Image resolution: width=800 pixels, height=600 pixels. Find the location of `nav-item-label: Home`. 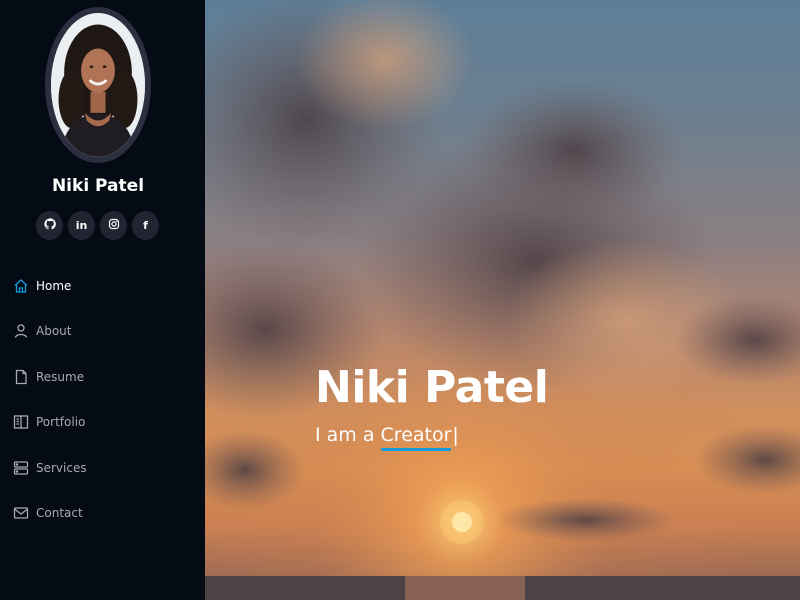

nav-item-label: Home is located at coordinates (54, 285).